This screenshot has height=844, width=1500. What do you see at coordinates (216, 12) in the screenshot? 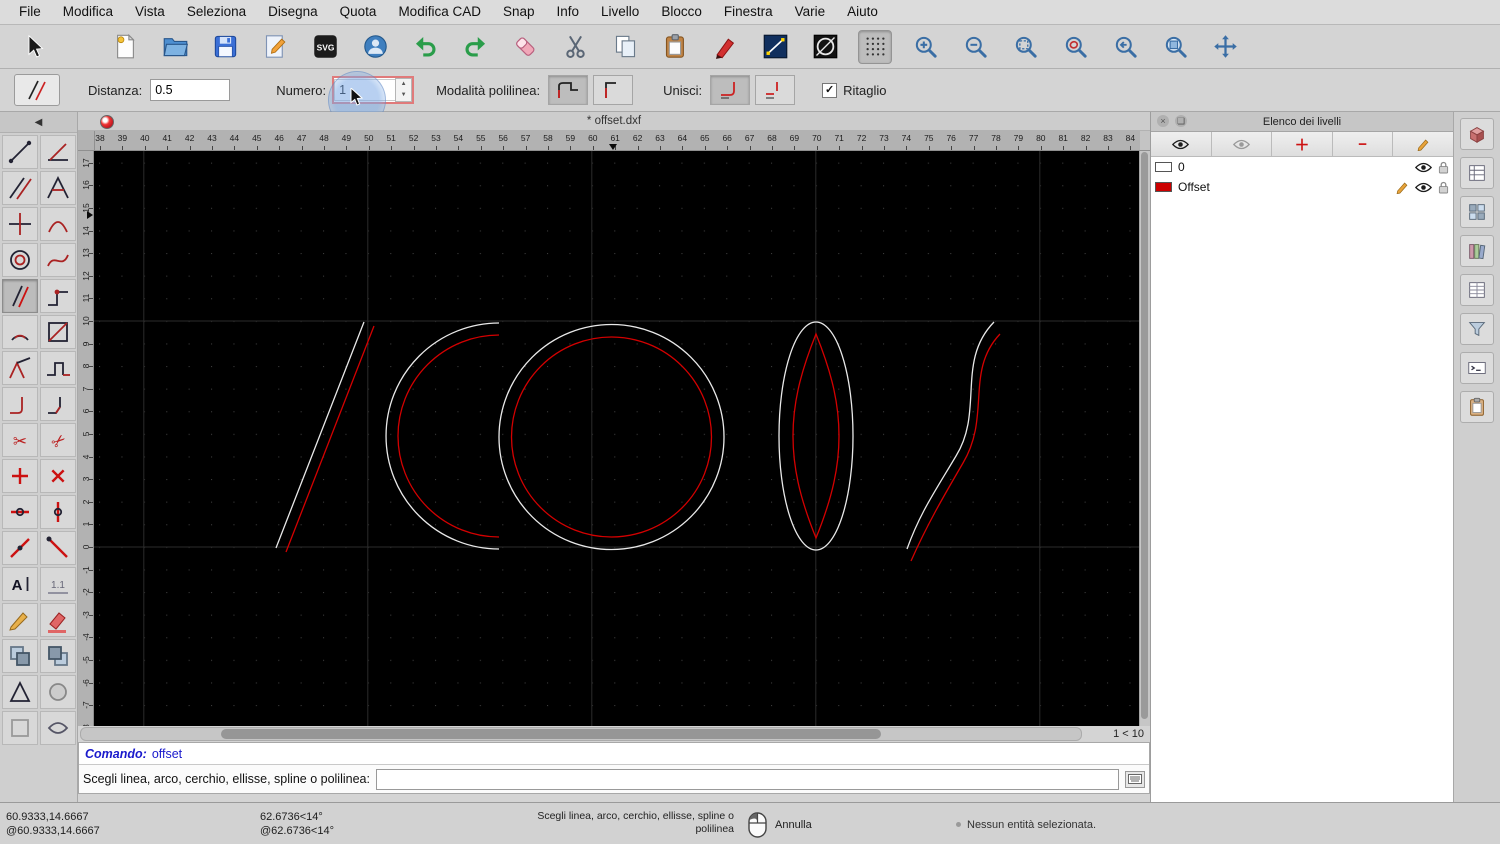
I see `menu-seleziona: Seleziona` at bounding box center [216, 12].